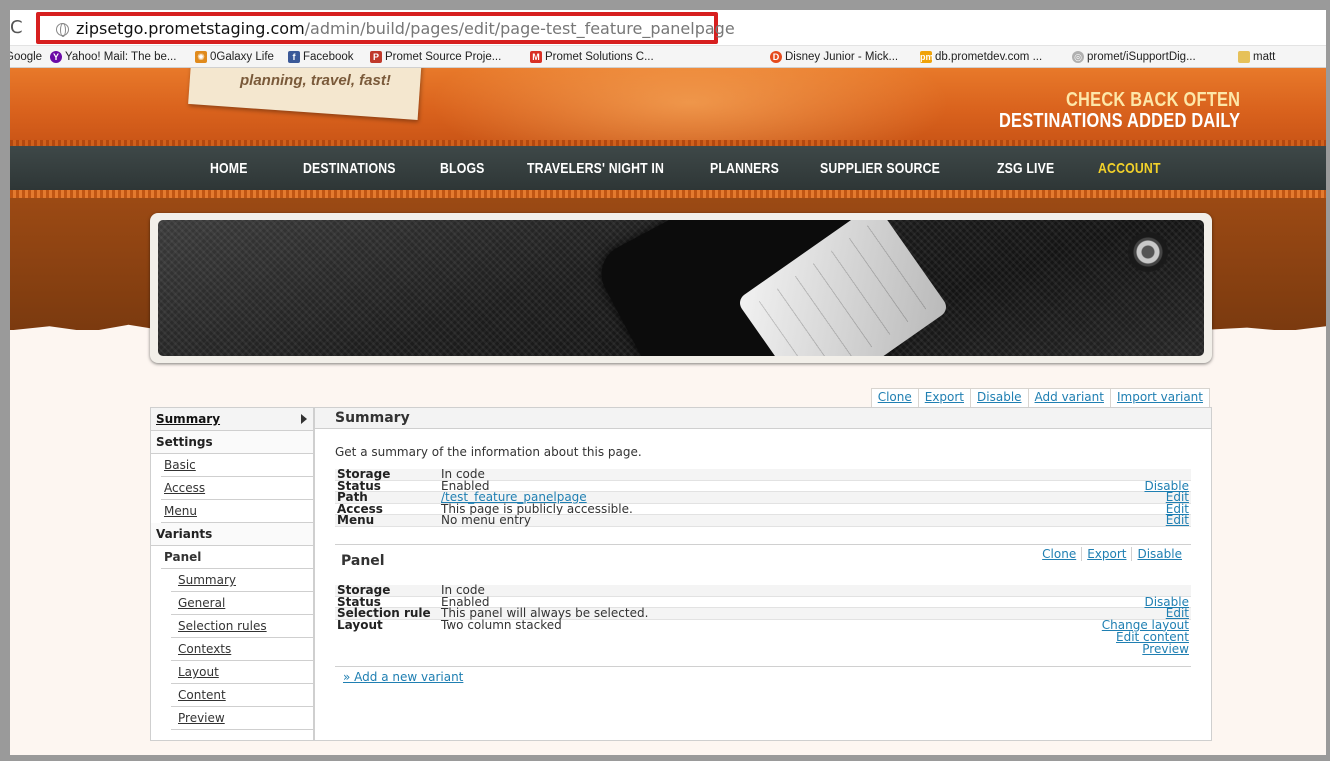 The image size is (1330, 761). What do you see at coordinates (237, 488) in the screenshot?
I see `sidebar-item-access: Access` at bounding box center [237, 488].